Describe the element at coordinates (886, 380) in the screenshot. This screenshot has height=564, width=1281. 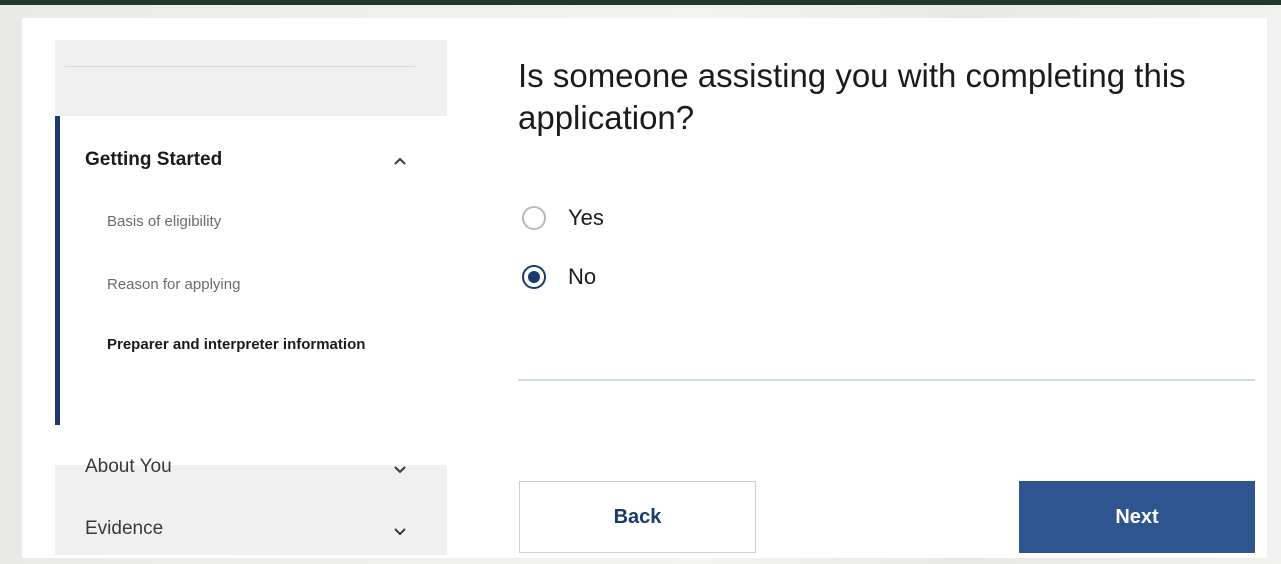
I see `section-divider` at that location.